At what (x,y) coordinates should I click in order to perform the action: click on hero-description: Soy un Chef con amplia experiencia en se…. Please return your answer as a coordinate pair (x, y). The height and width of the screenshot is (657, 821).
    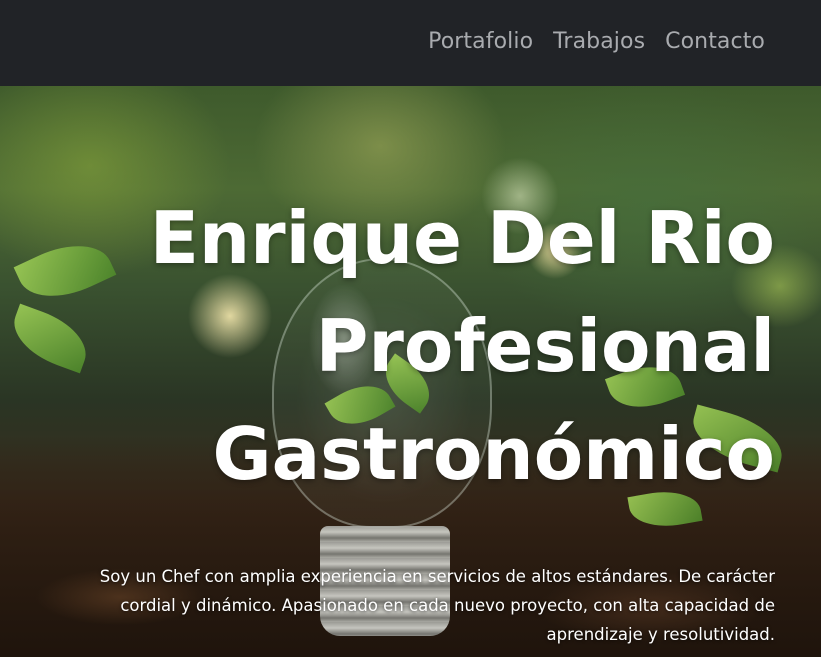
    Looking at the image, I should click on (437, 605).